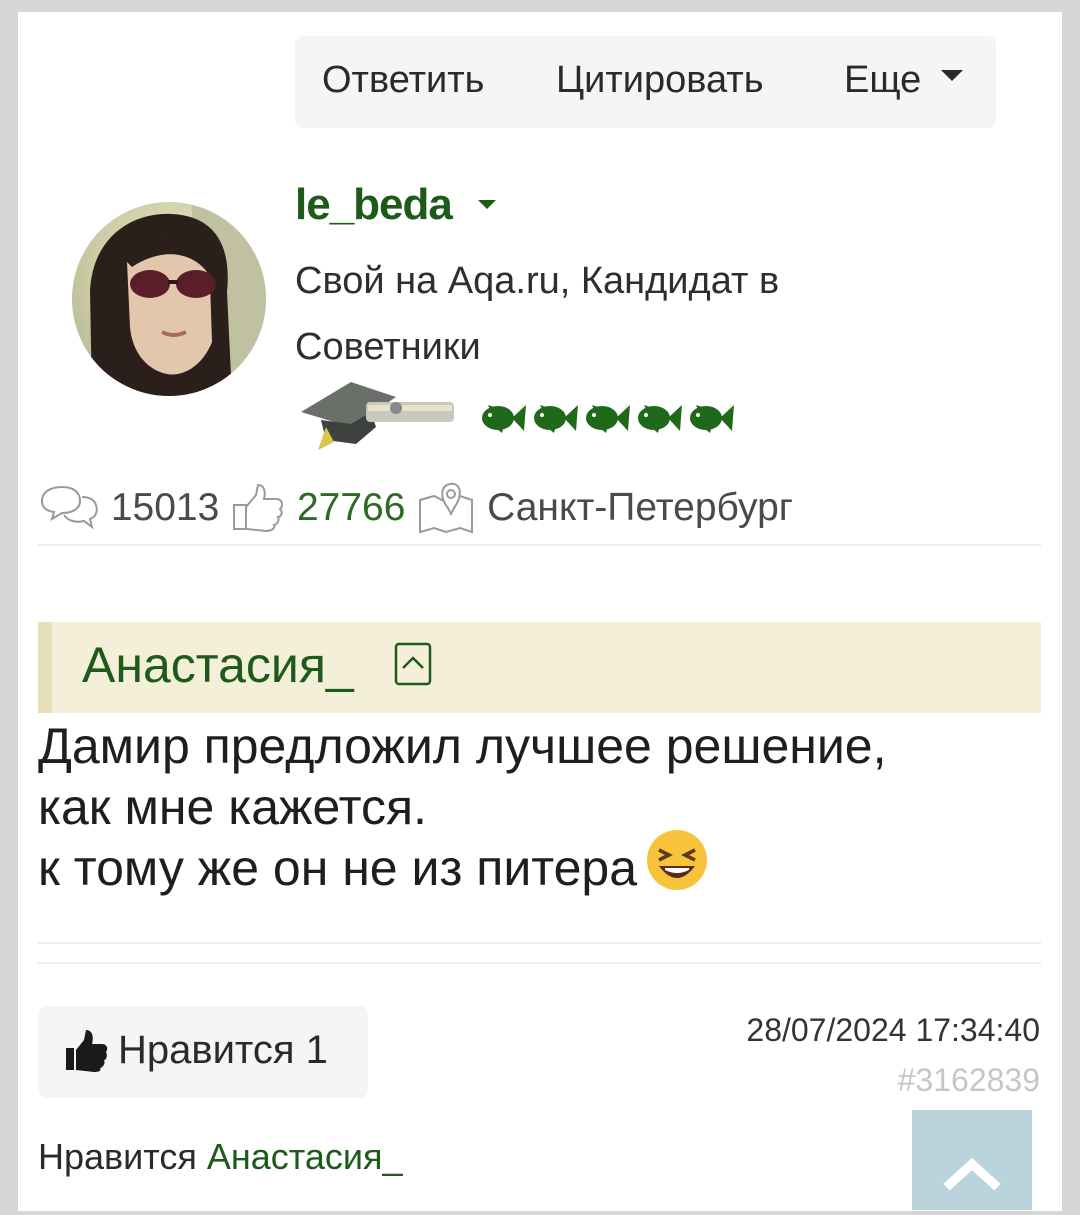 Image resolution: width=1080 pixels, height=1215 pixels. What do you see at coordinates (413, 665) in the screenshot?
I see `expand-quote-icon` at bounding box center [413, 665].